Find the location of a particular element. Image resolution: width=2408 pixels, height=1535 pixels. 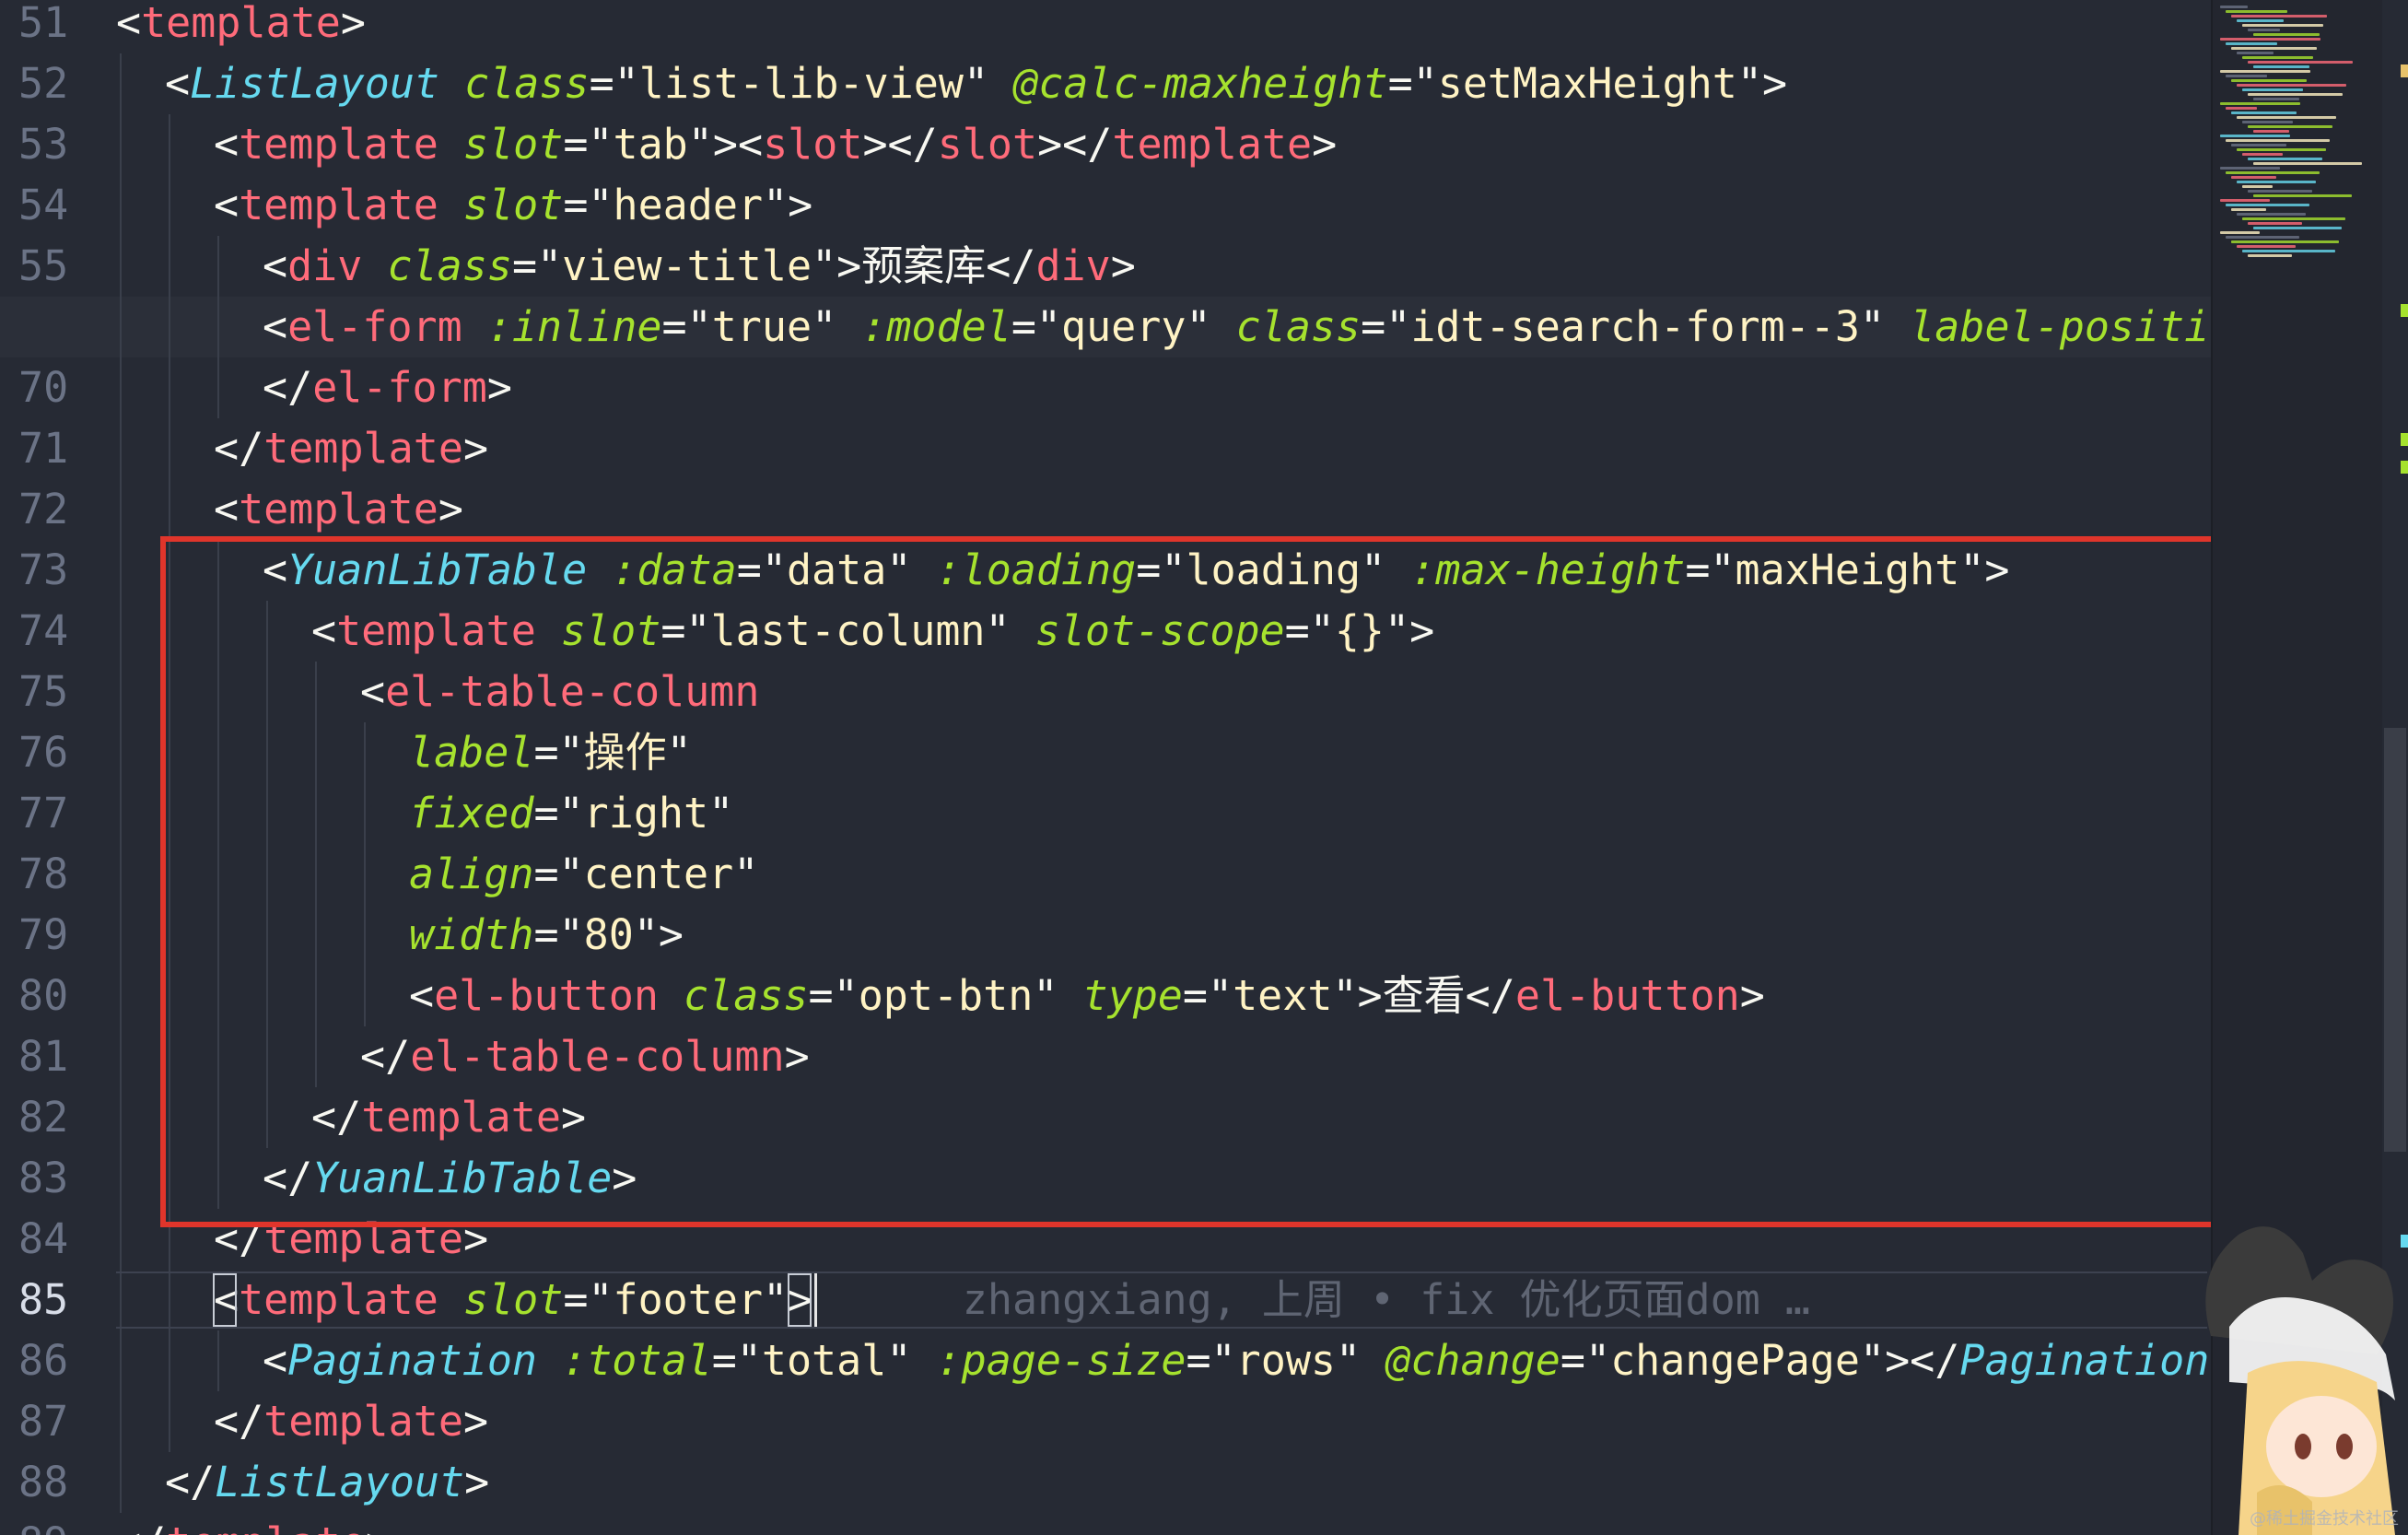

code-token: view-title is located at coordinates (687, 265).